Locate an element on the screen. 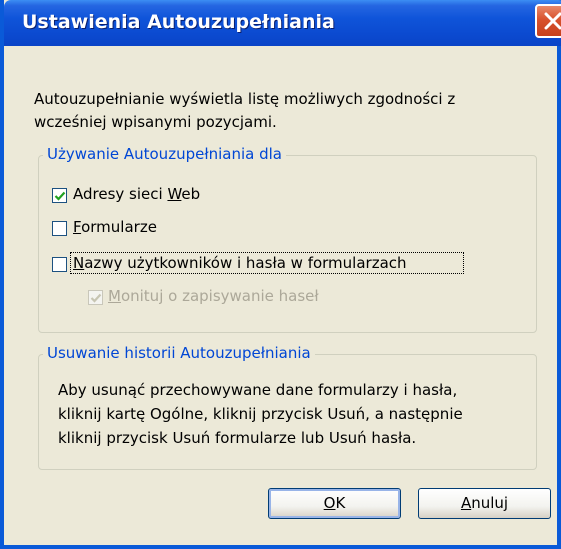 This screenshot has width=561, height=549. title-bar: Ustawienia Autouzupełniania is located at coordinates (282, 23).